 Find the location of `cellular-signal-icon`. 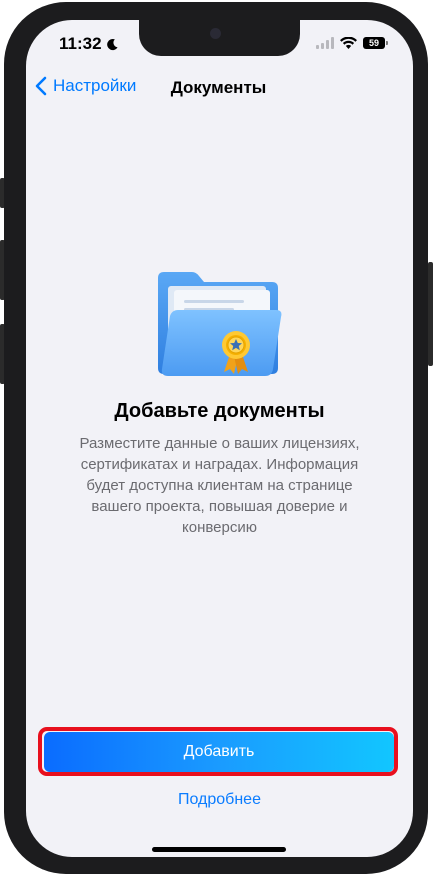

cellular-signal-icon is located at coordinates (325, 43).